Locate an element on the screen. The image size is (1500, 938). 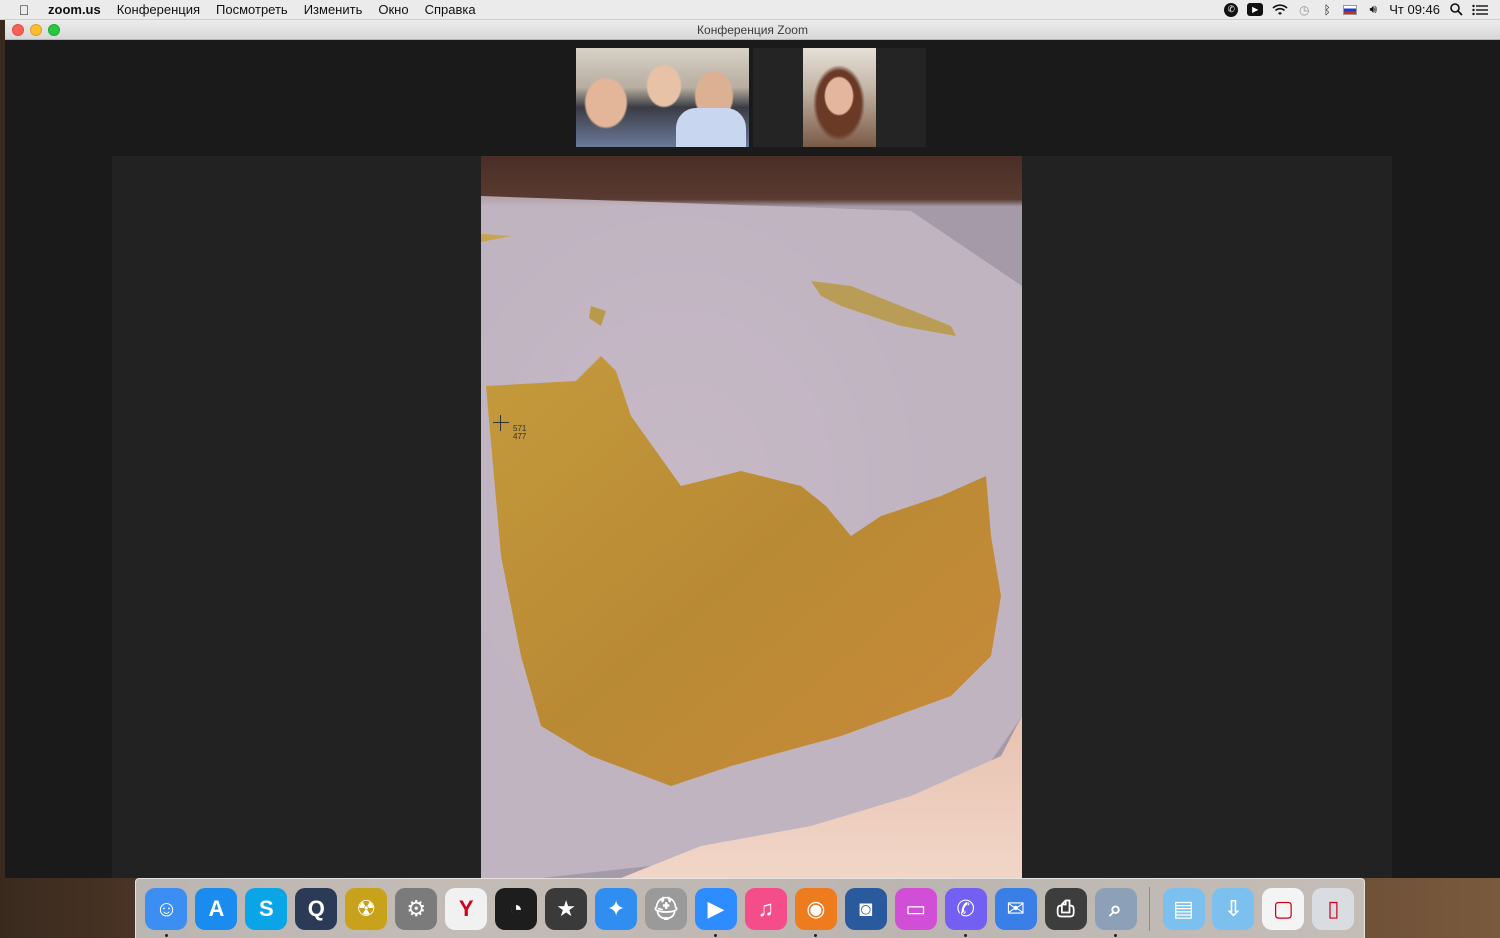
status-area: ✆ ▶ ◷ ᛒ 🔊︎ Чт 09:46 is located at coordinates (1362, 10).